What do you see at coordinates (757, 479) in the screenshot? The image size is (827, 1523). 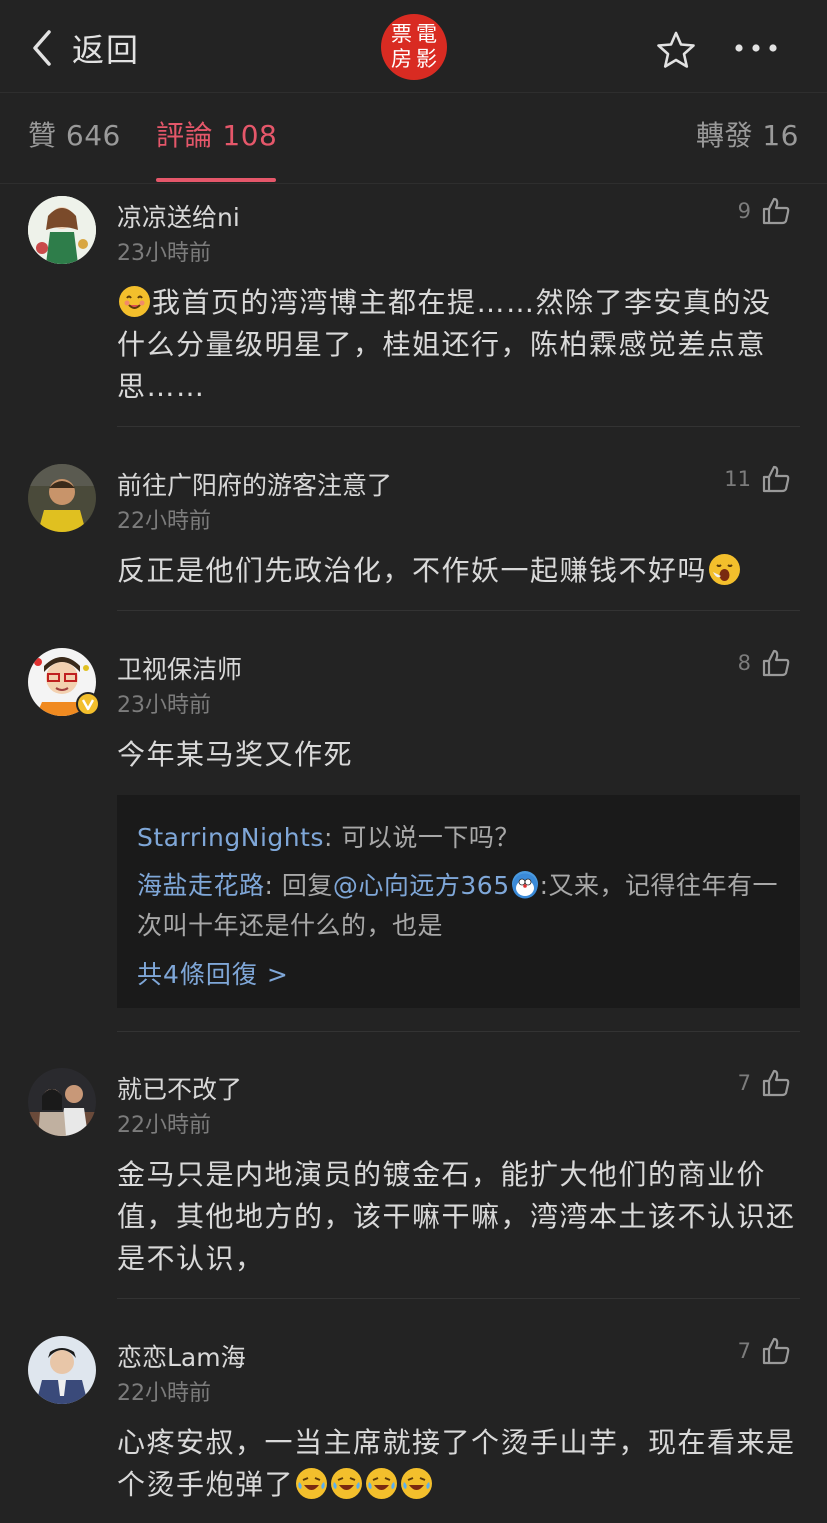 I see `like-button: 11` at bounding box center [757, 479].